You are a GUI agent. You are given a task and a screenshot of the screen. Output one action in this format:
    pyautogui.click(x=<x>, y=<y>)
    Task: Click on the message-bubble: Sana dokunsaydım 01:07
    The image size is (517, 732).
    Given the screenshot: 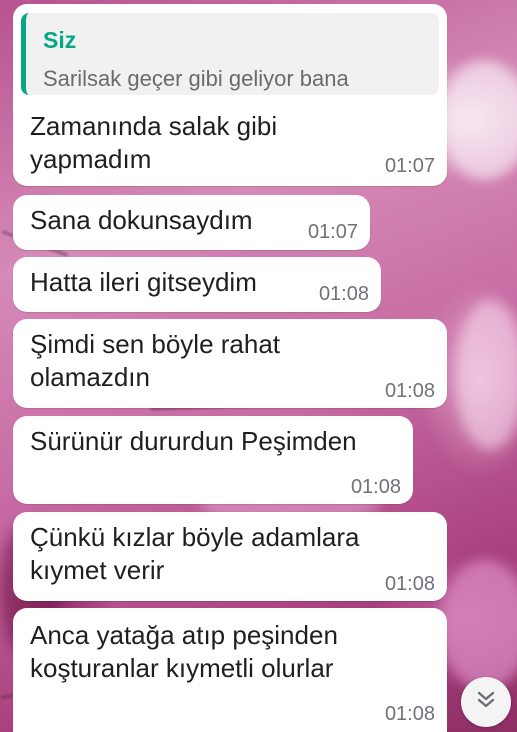 What is the action you would take?
    pyautogui.click(x=191, y=222)
    